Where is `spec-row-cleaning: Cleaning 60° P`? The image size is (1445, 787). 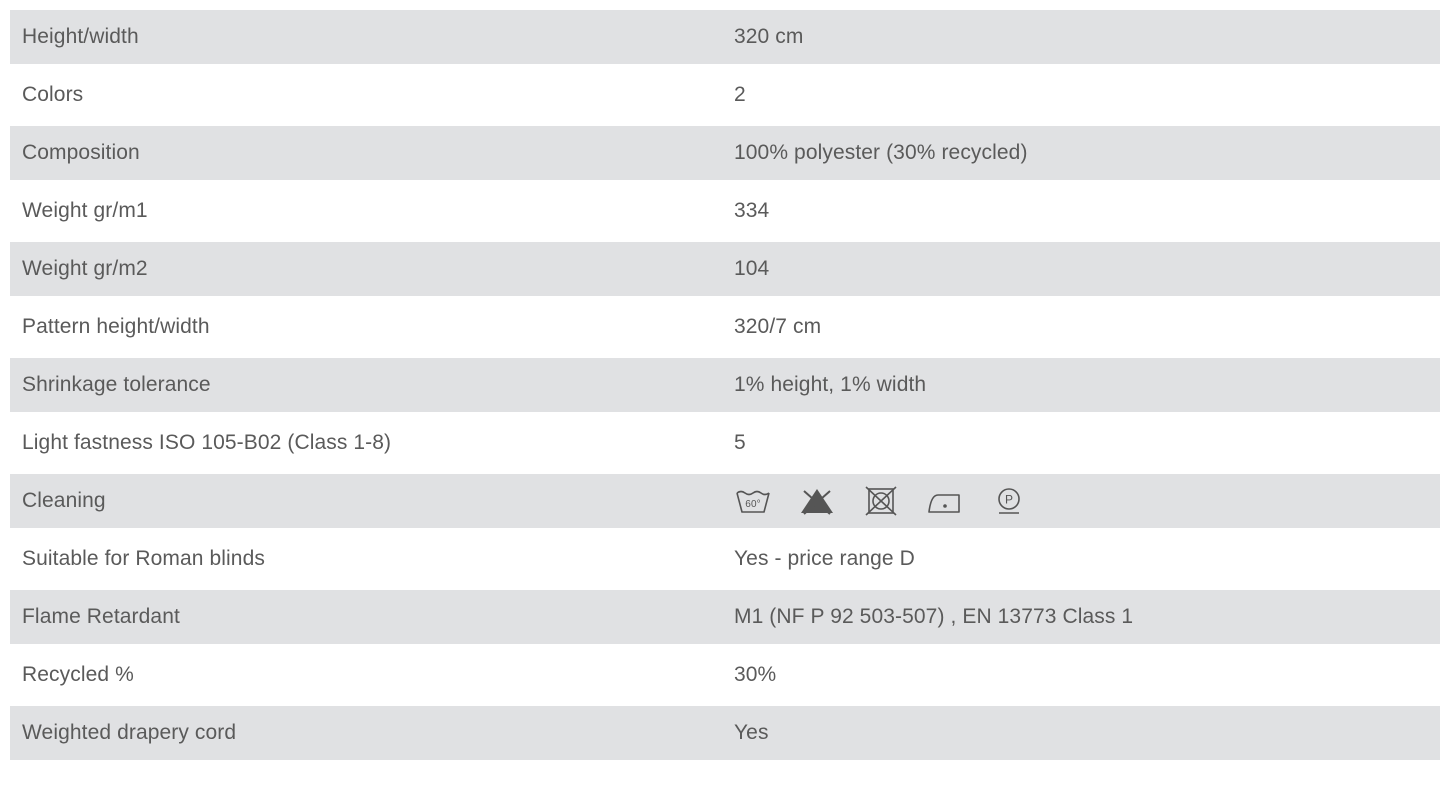 spec-row-cleaning: Cleaning 60° P is located at coordinates (725, 501).